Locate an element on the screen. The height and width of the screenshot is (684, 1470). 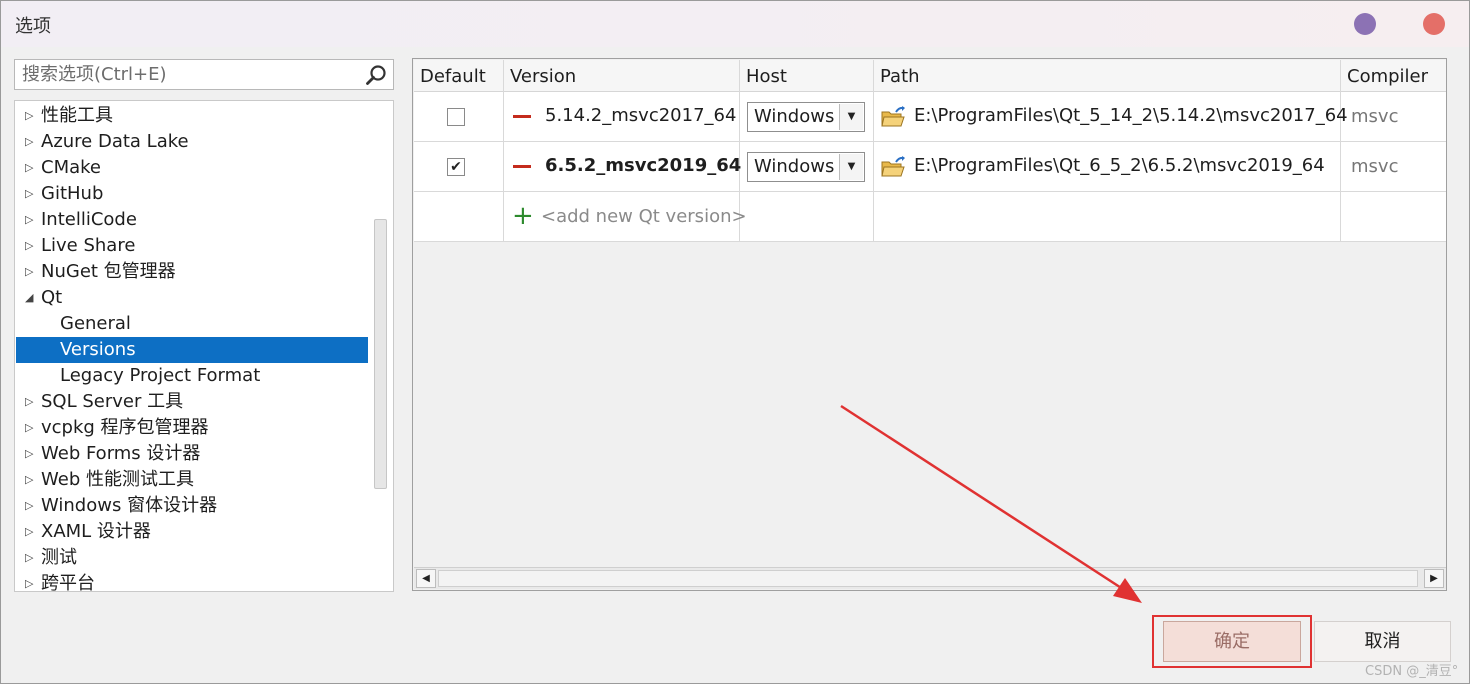
scroll-right-icon: ▶ is located at coordinates (1434, 578).